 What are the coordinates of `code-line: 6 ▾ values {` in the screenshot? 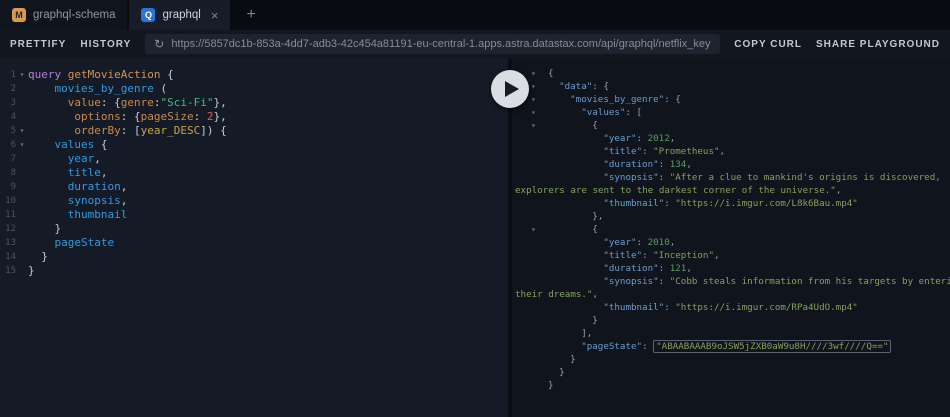 It's located at (255, 145).